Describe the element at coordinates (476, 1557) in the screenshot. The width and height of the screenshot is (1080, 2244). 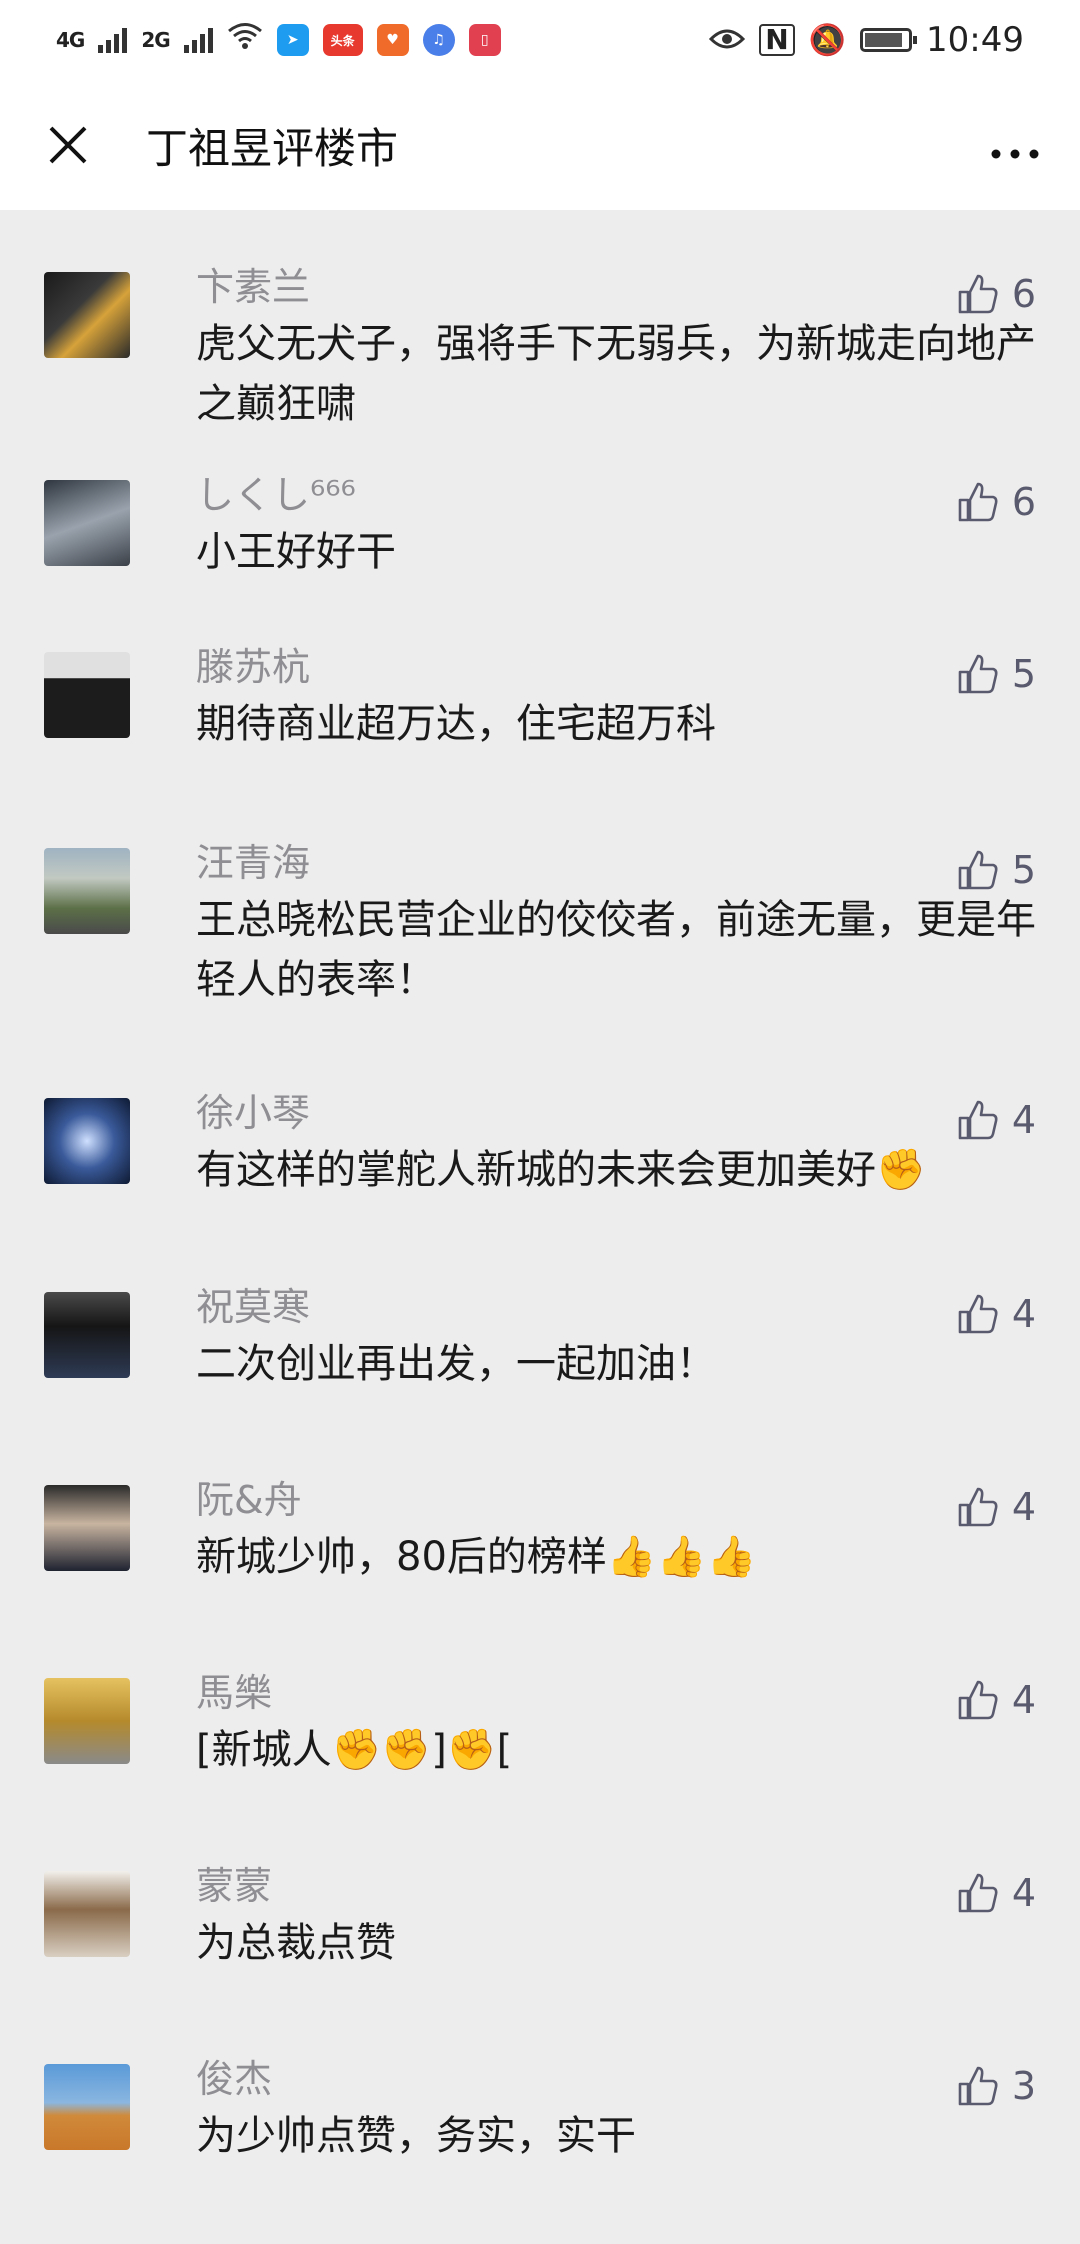
I see `comment-text: 新城少帅，80后的榜样👍👍👍` at that location.